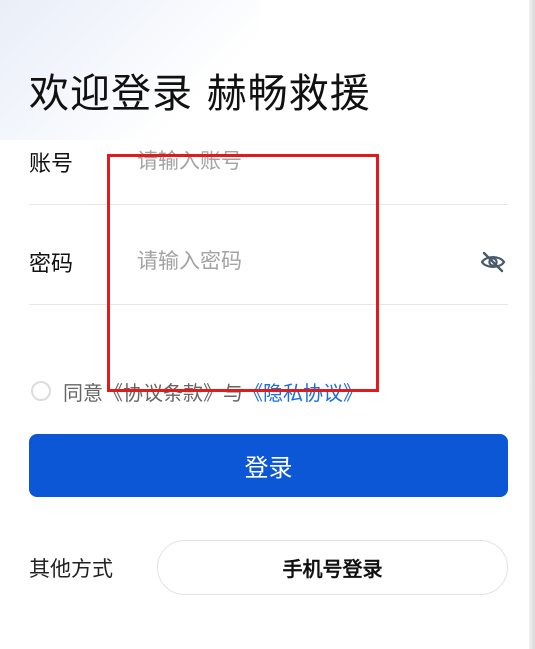  What do you see at coordinates (51, 264) in the screenshot?
I see `password-label: 密码` at bounding box center [51, 264].